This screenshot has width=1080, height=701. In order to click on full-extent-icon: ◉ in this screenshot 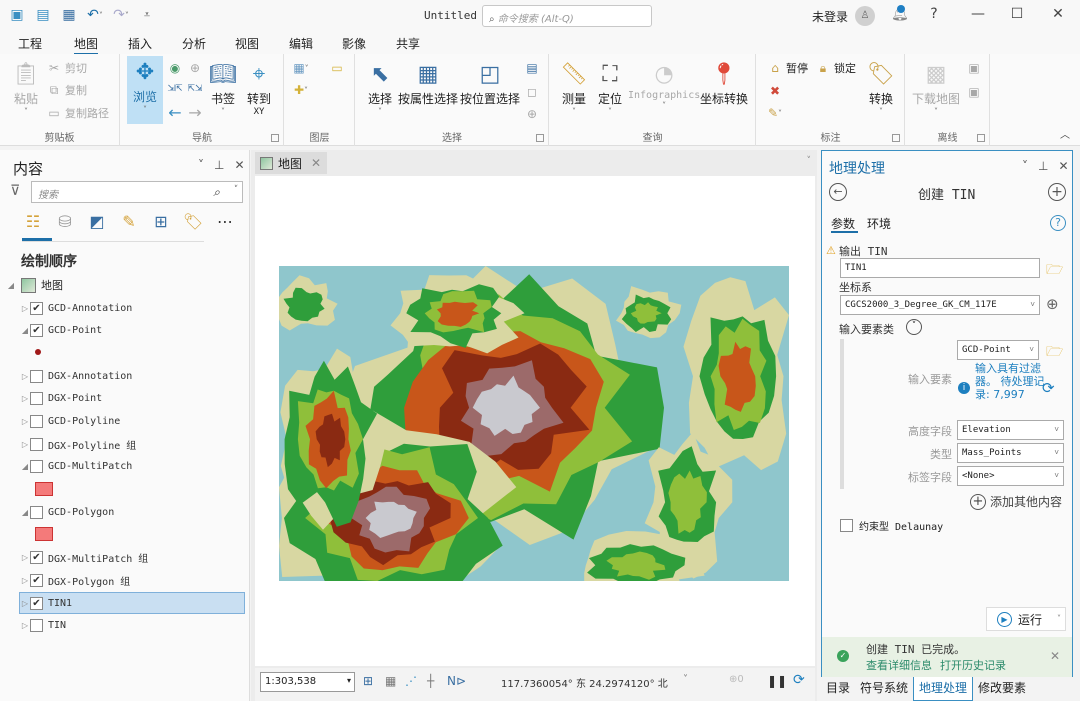, I will do `click(175, 68)`.